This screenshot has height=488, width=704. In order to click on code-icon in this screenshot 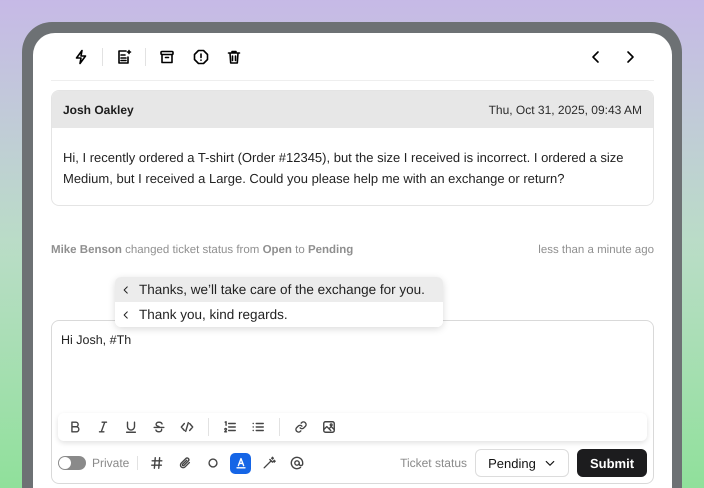, I will do `click(187, 427)`.